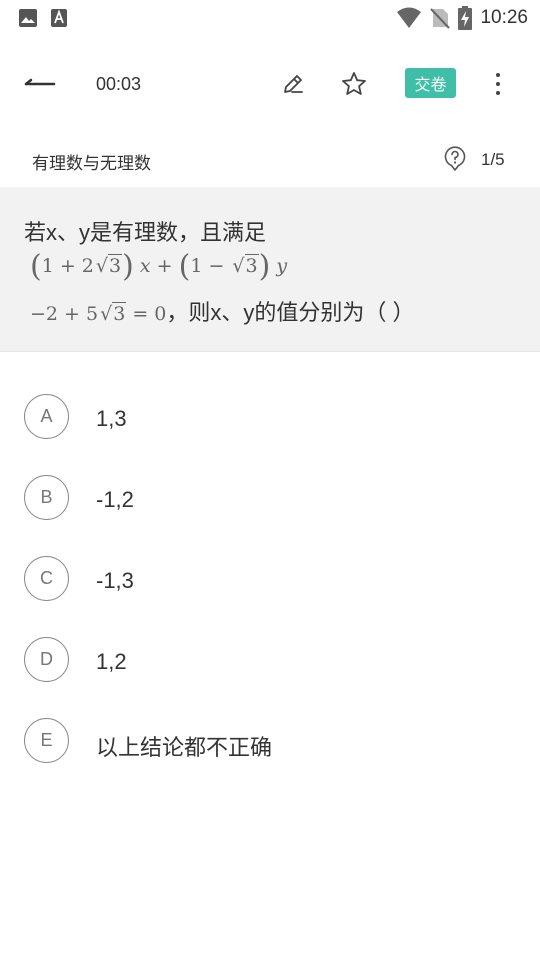  Describe the element at coordinates (270, 18) in the screenshot. I see `status-bar: 10:26` at that location.